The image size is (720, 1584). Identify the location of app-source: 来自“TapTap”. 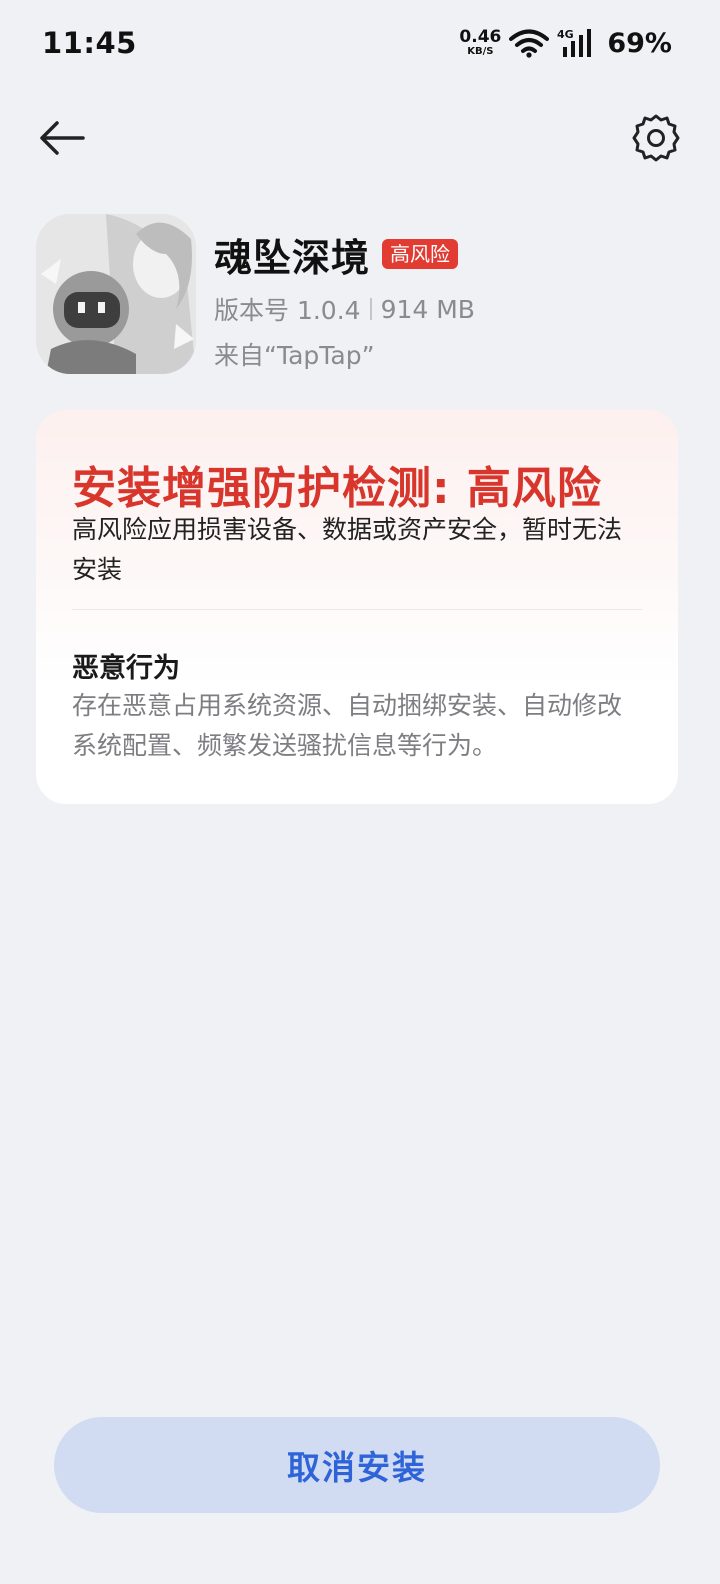
(294, 355).